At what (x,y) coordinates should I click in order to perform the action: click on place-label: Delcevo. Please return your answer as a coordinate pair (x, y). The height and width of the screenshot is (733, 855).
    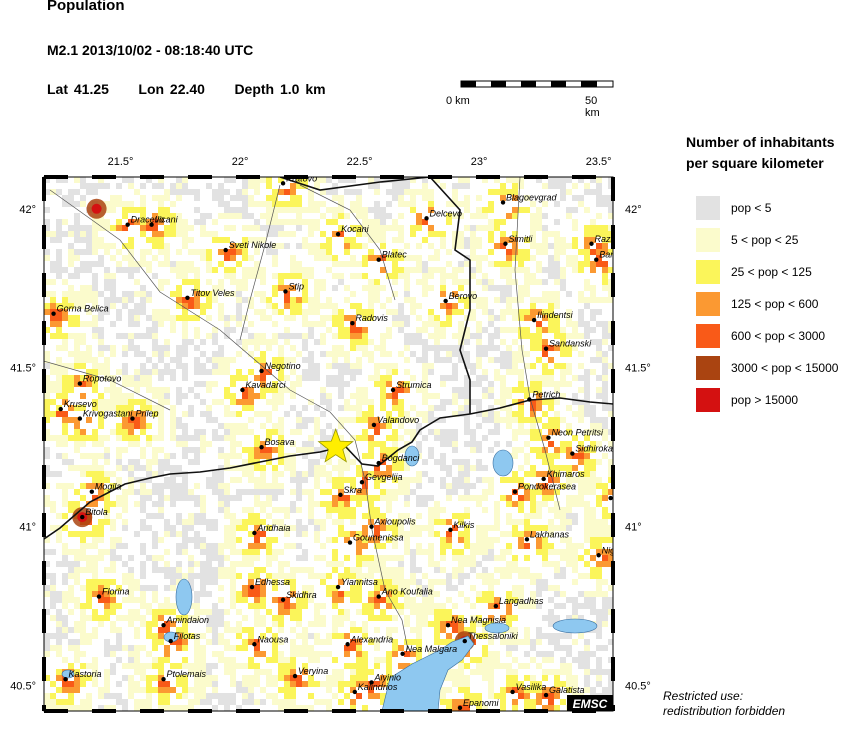
    Looking at the image, I should click on (446, 213).